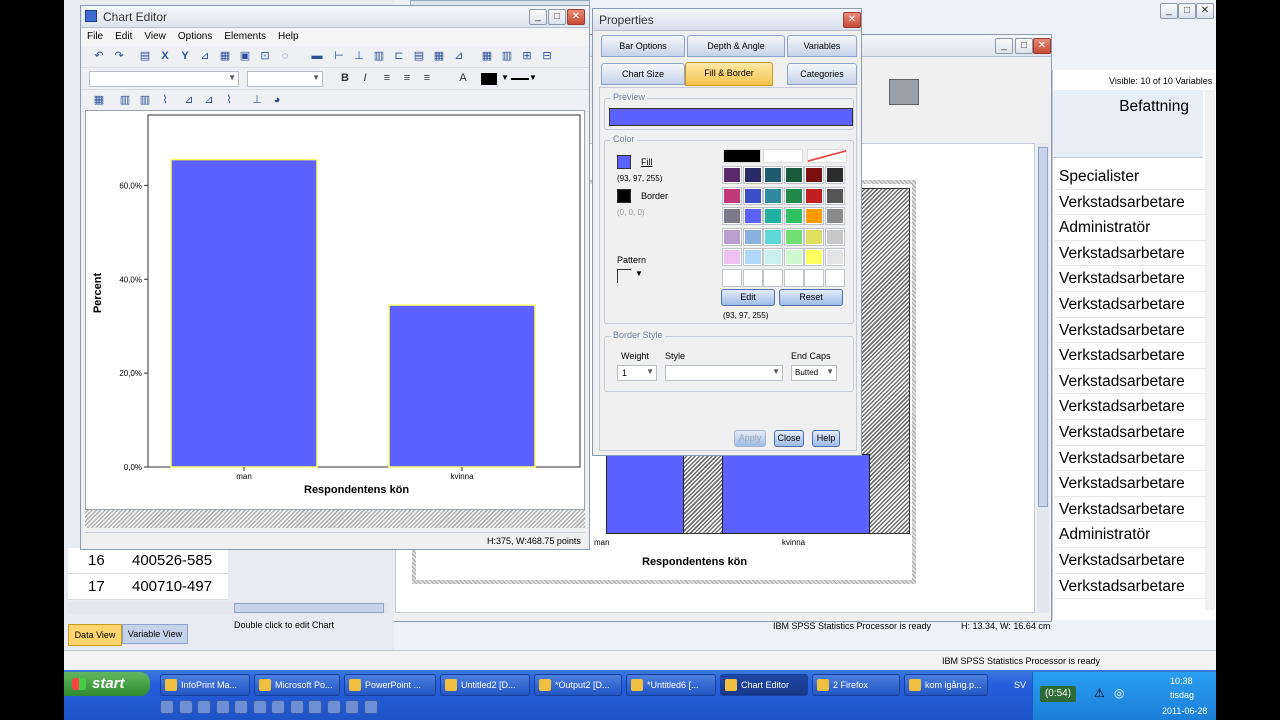  I want to click on italic-icon: I, so click(365, 78).